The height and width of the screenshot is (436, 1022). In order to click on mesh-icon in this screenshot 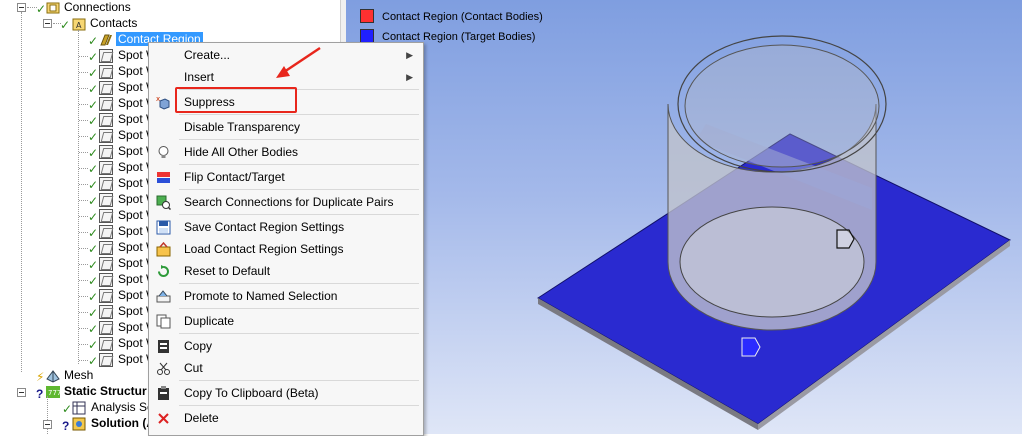, I will do `click(53, 376)`.